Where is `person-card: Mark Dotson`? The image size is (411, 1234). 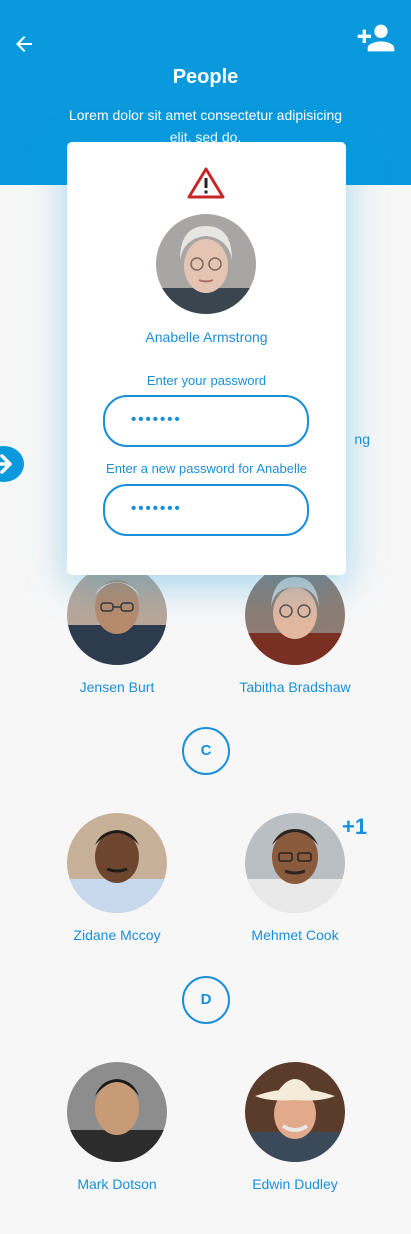 person-card: Mark Dotson is located at coordinates (117, 1127).